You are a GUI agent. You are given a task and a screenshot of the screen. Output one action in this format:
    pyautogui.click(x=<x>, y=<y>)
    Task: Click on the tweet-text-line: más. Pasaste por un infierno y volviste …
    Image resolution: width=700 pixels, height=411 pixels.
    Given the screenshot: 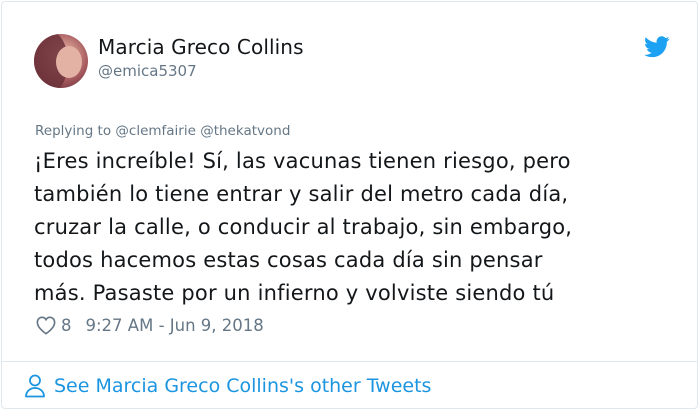 What is the action you would take?
    pyautogui.click(x=294, y=293)
    